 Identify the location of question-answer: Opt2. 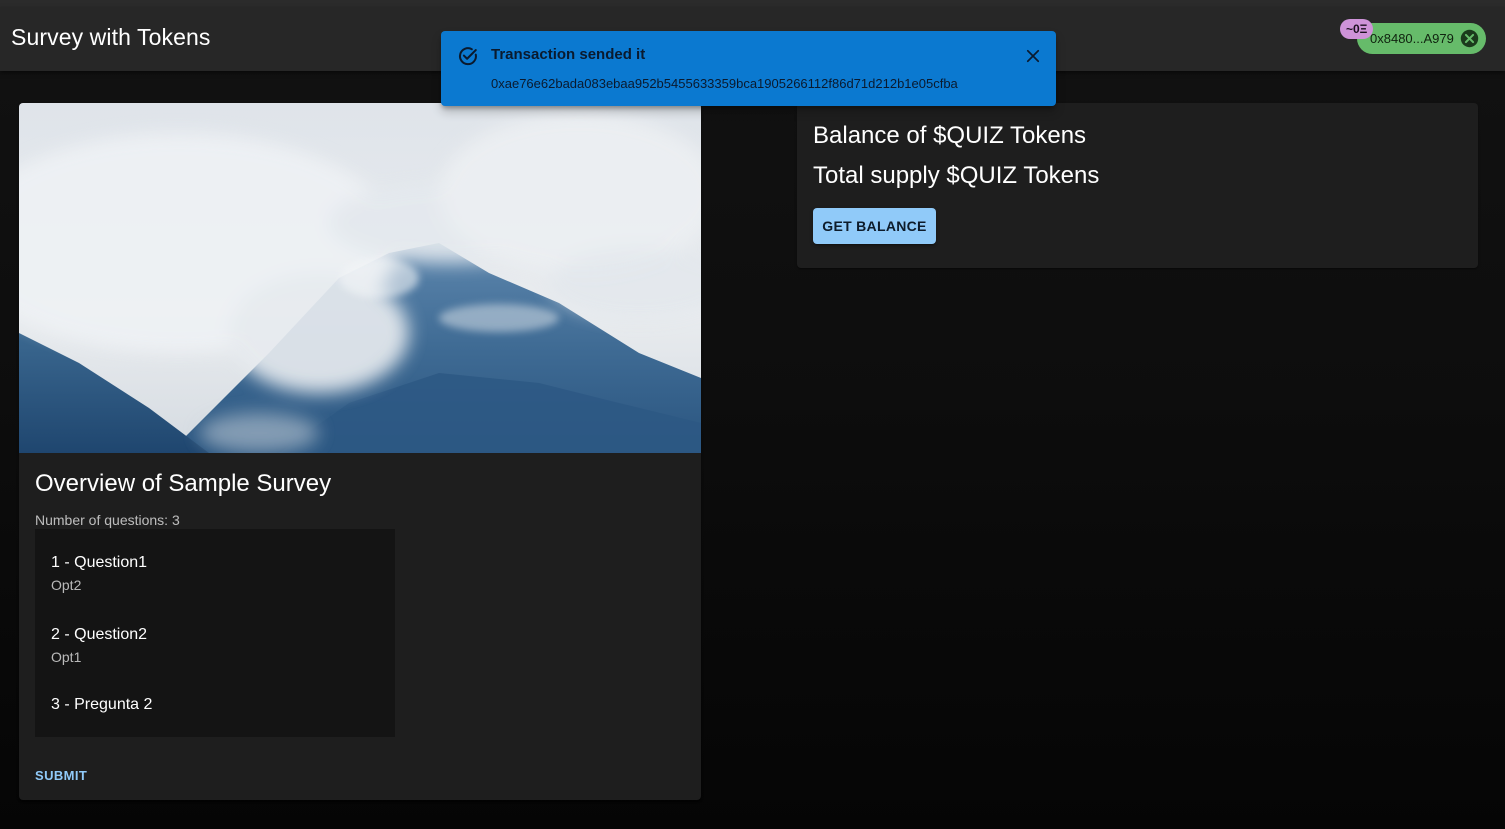
(66, 585).